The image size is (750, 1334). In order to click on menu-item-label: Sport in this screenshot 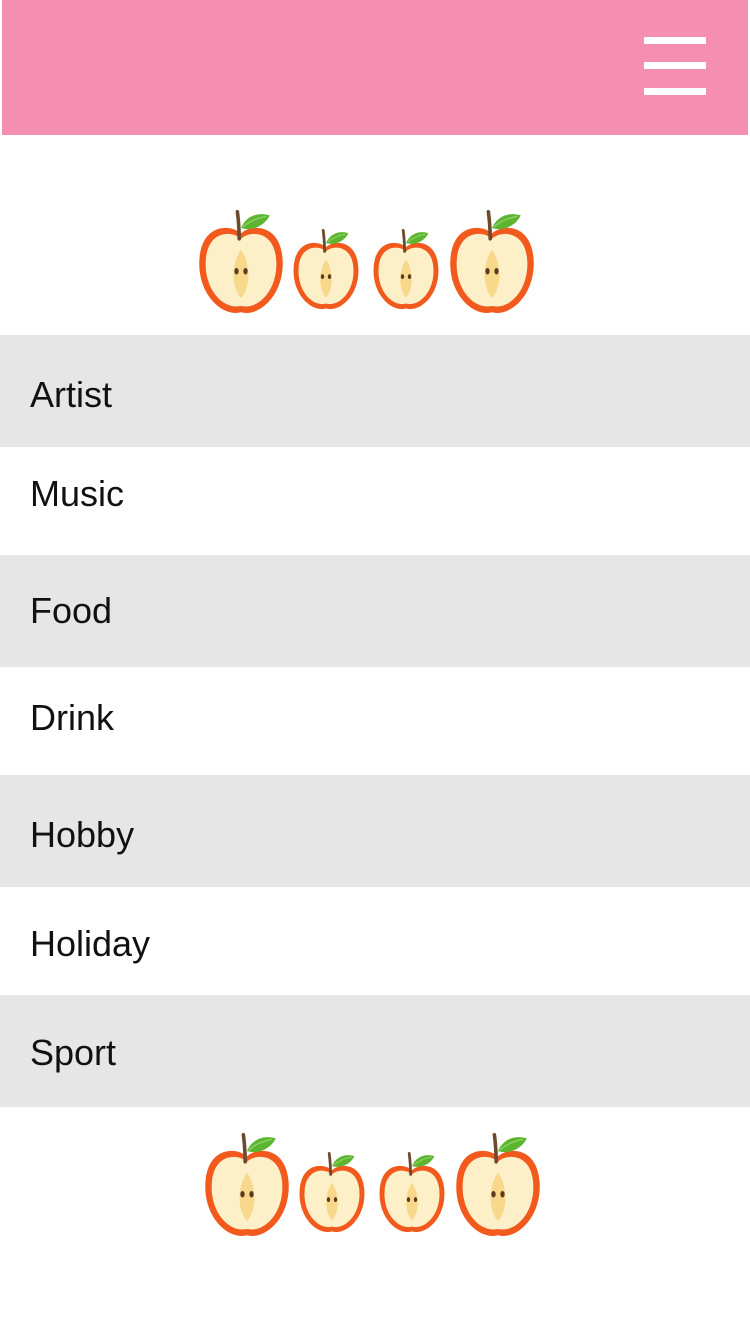, I will do `click(73, 1052)`.